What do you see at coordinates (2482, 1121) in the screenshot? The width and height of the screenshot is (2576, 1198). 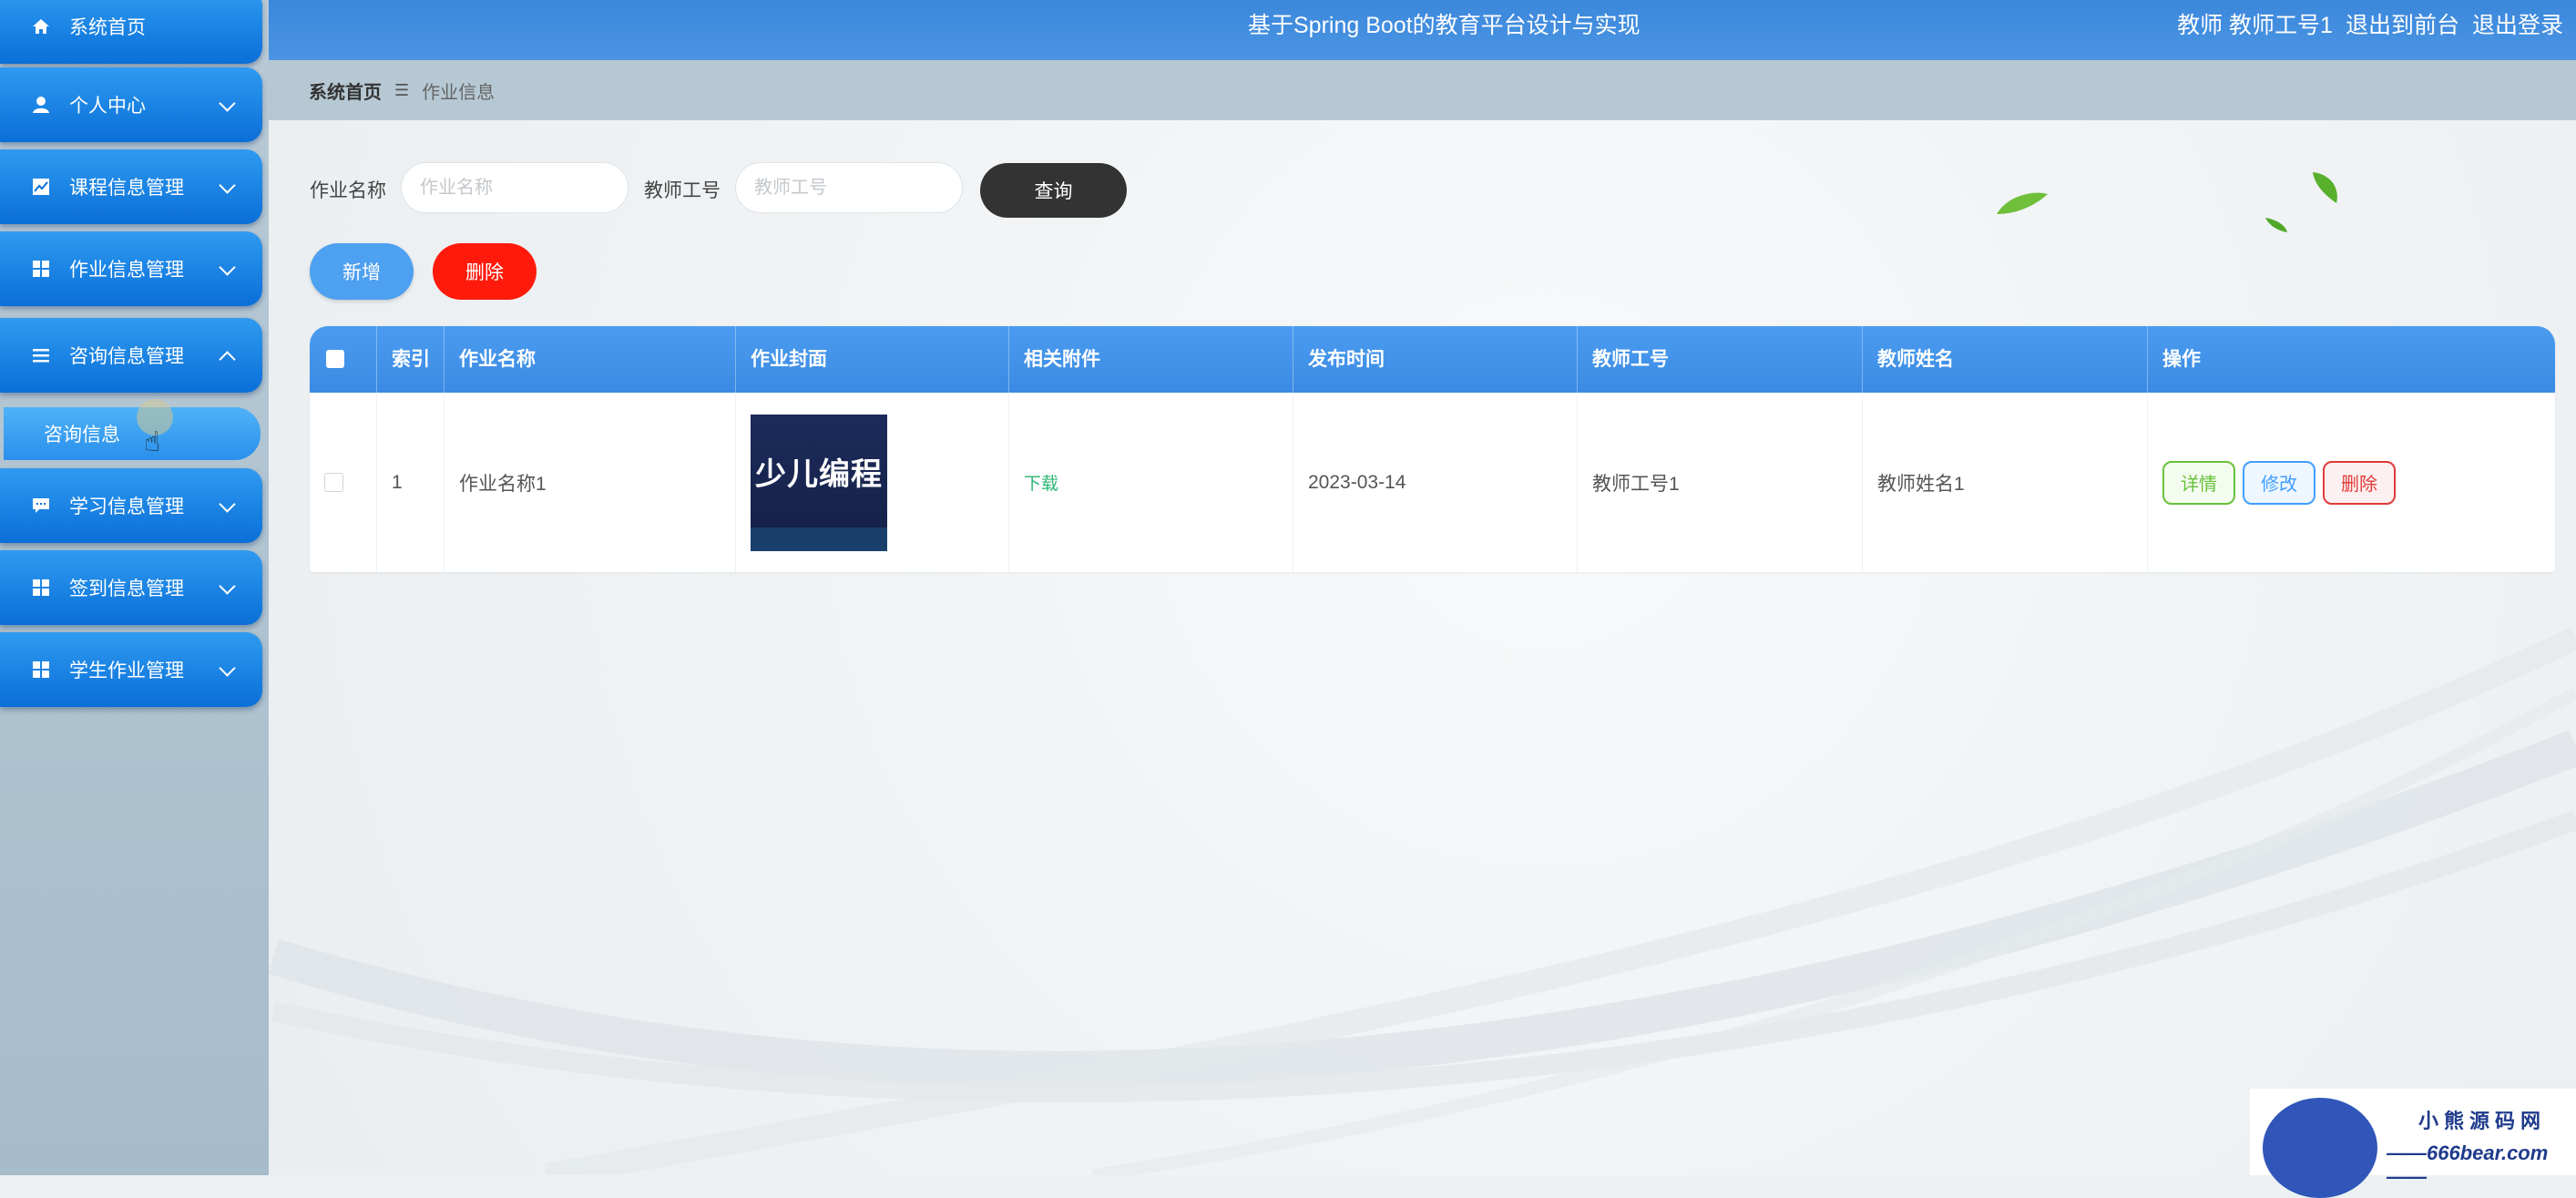 I see `watermark-line1: 小熊源码网` at bounding box center [2482, 1121].